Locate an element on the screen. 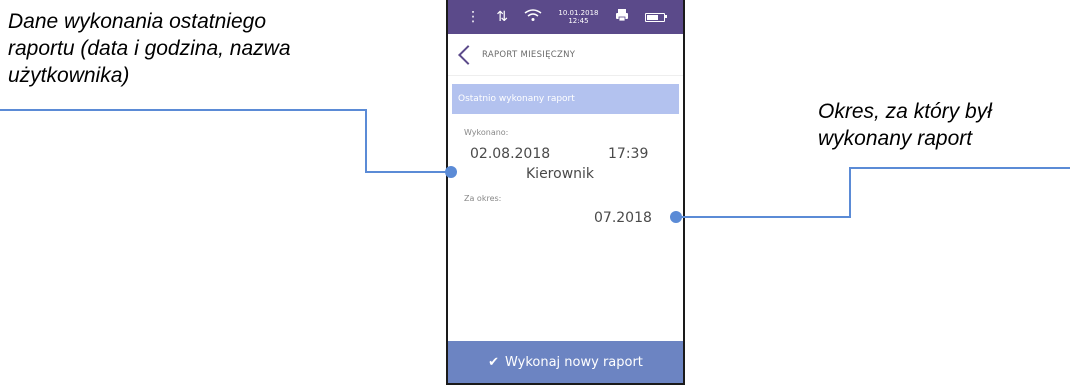 Image resolution: width=1070 pixels, height=385 pixels. executed-user: Kierownik is located at coordinates (560, 174).